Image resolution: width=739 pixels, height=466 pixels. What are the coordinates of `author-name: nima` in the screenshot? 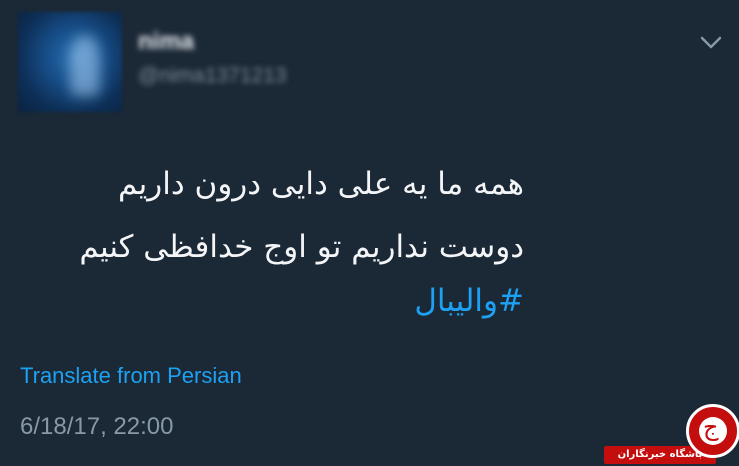 It's located at (166, 42).